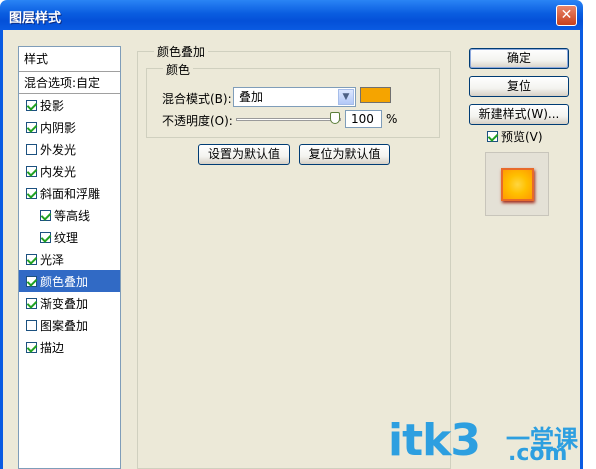 This screenshot has width=596, height=469. I want to click on styles-header: 样式, so click(69, 59).